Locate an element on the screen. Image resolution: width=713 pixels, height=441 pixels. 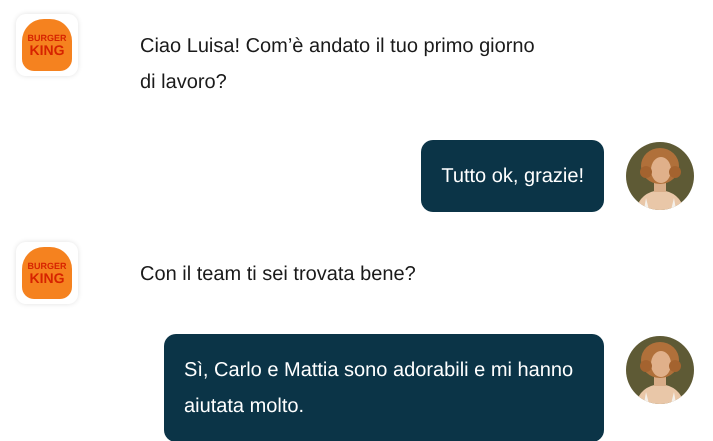
message-bubble: Sì, Carlo e Mattia sono adorabili e mi hanno aiutata molto. is located at coordinates (384, 387).